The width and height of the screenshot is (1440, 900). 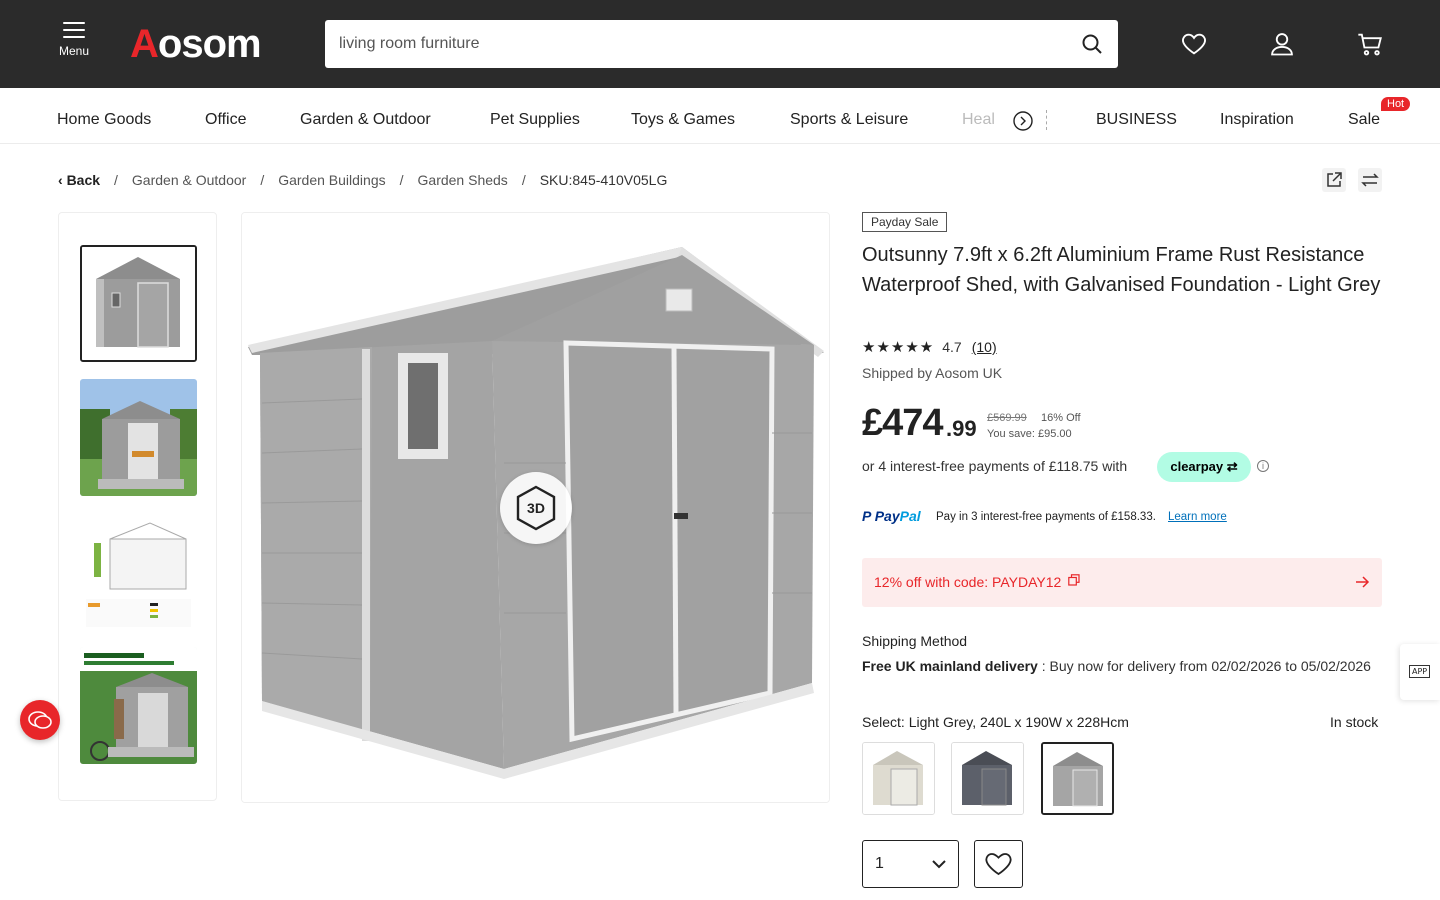 I want to click on quantity-value: 1, so click(x=879, y=863).